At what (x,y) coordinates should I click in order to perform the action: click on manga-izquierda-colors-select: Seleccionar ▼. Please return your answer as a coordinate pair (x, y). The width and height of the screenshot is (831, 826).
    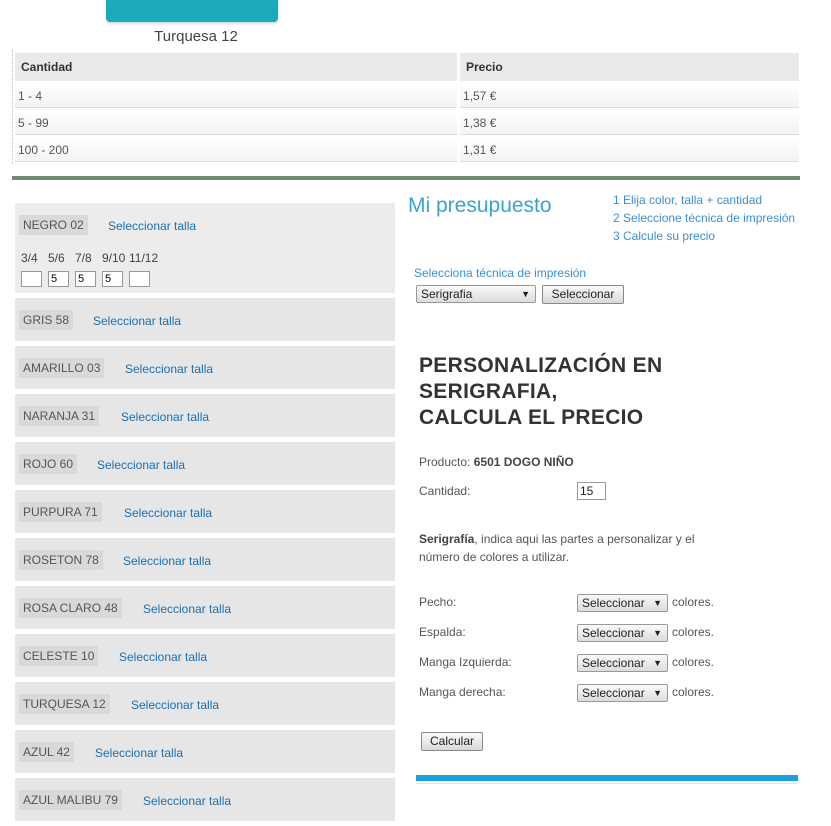
    Looking at the image, I should click on (622, 663).